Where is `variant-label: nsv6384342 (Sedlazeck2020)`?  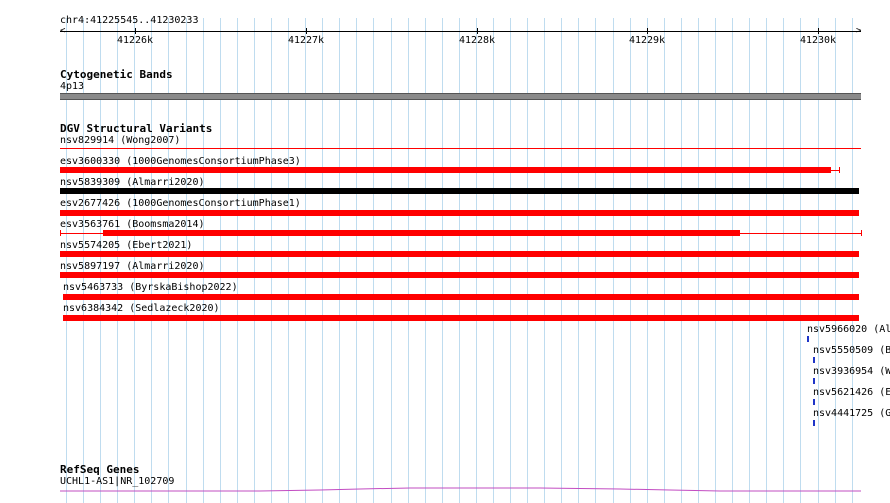
variant-label: nsv6384342 (Sedlazeck2020) is located at coordinates (141, 308).